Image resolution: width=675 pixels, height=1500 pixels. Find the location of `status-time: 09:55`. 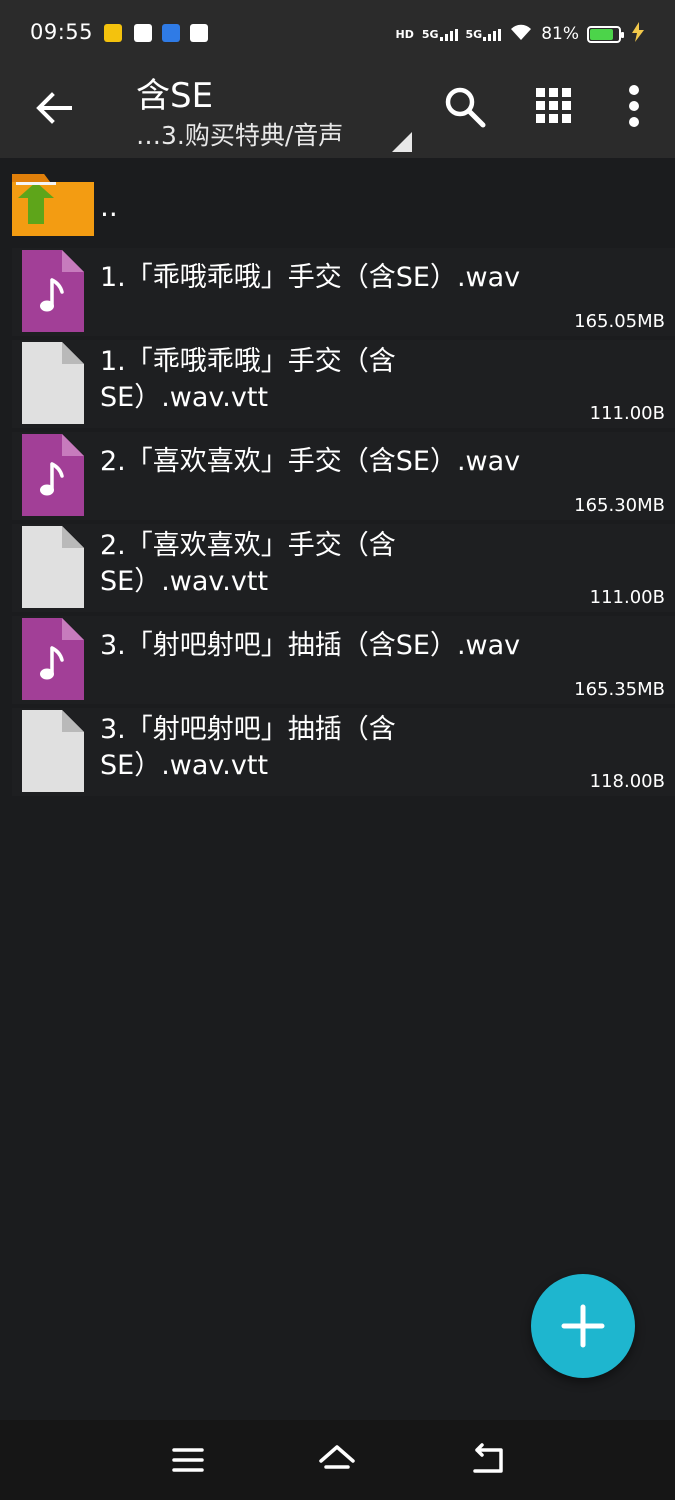

status-time: 09:55 is located at coordinates (62, 32).